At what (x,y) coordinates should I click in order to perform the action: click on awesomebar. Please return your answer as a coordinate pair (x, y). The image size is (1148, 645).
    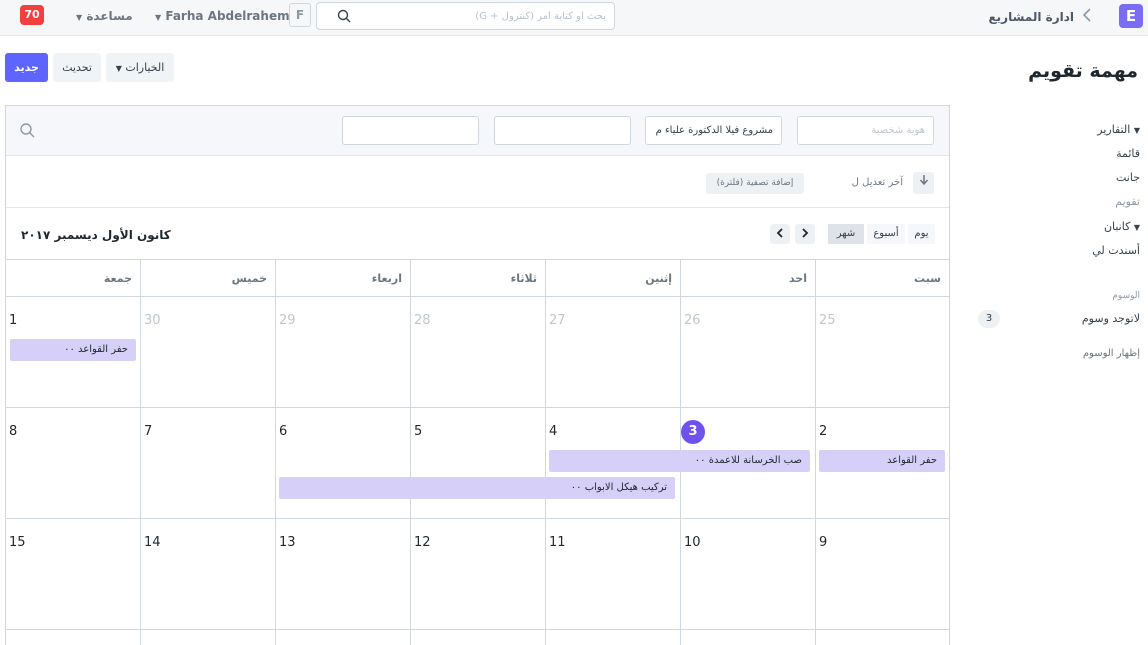
    Looking at the image, I should click on (465, 16).